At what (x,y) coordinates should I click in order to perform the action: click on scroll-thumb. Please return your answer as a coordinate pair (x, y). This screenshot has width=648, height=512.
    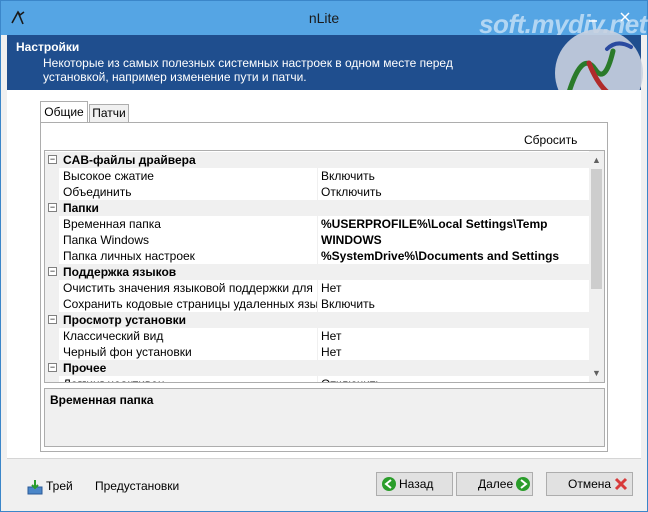
    Looking at the image, I should click on (596, 229).